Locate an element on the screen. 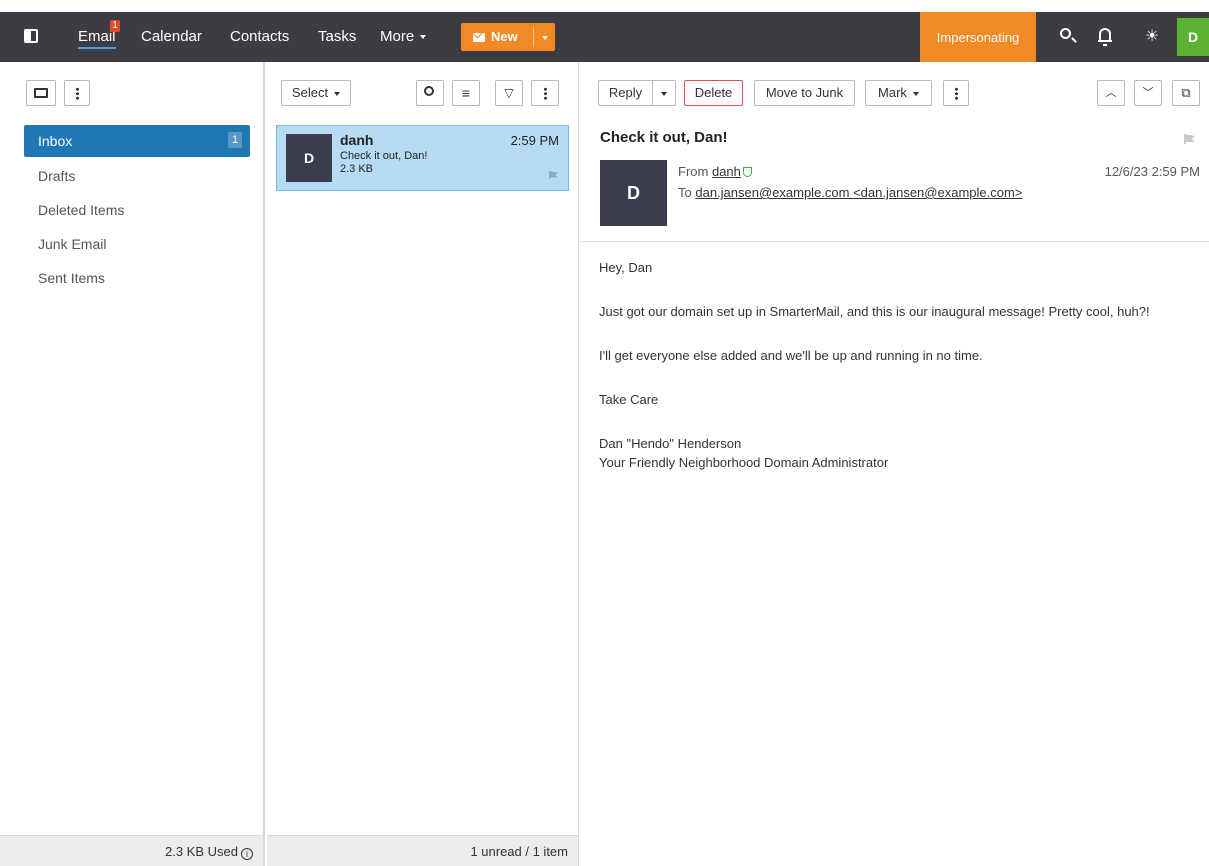  nav-contacts-tab: Contacts is located at coordinates (259, 37).